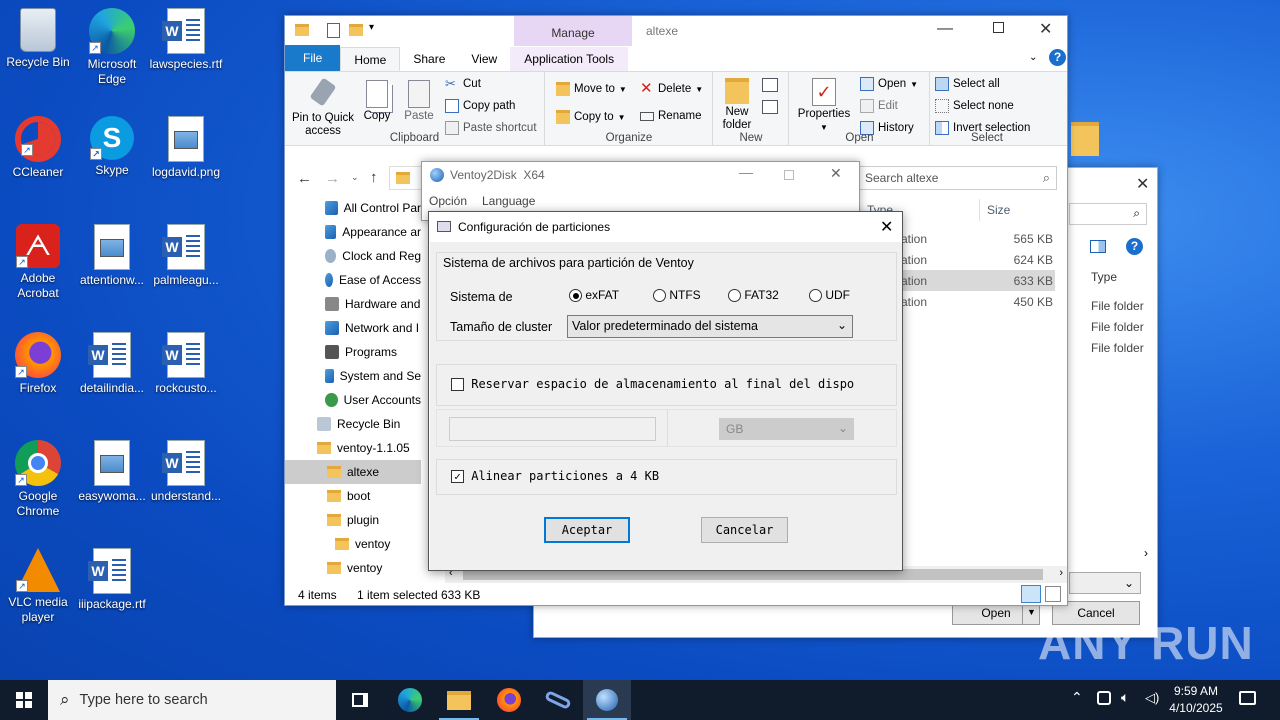 This screenshot has height=720, width=1280. Describe the element at coordinates (998, 210) in the screenshot. I see `column-header-size: Size` at that location.